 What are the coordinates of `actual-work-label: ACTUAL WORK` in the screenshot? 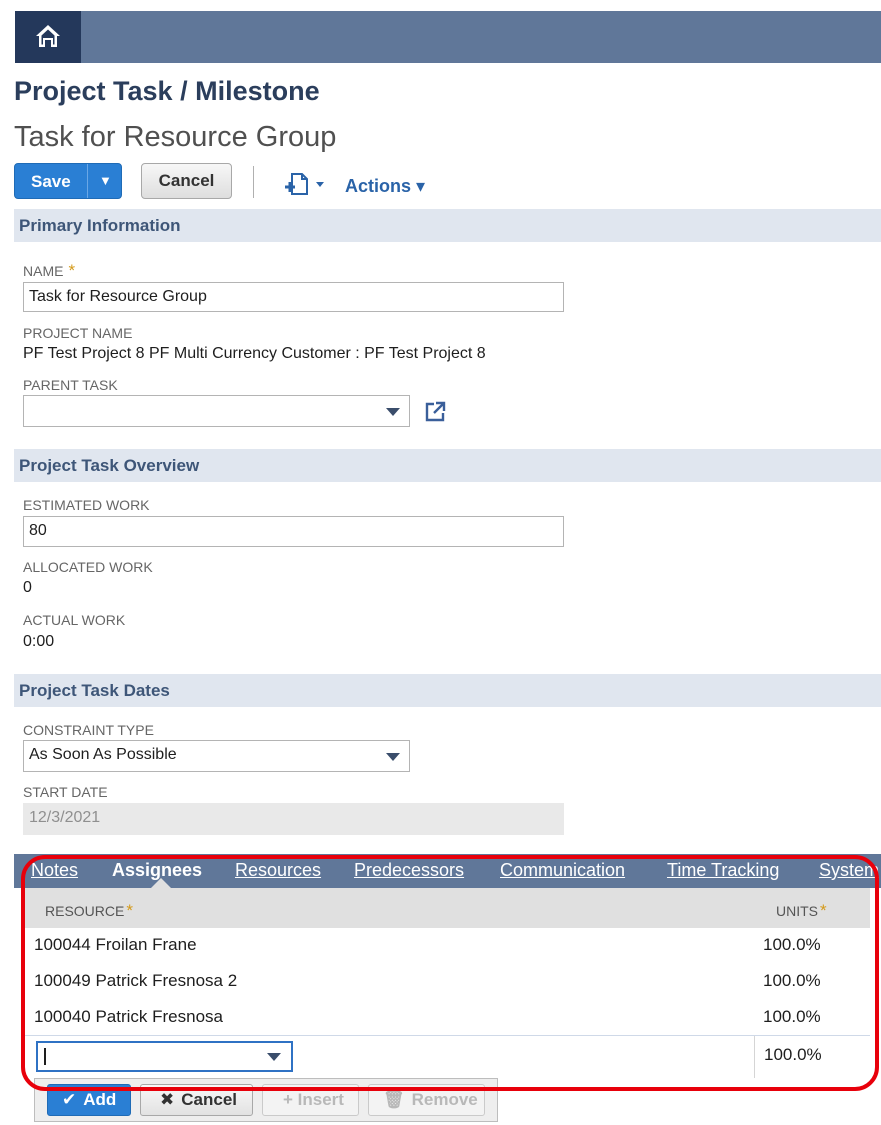 It's located at (74, 620).